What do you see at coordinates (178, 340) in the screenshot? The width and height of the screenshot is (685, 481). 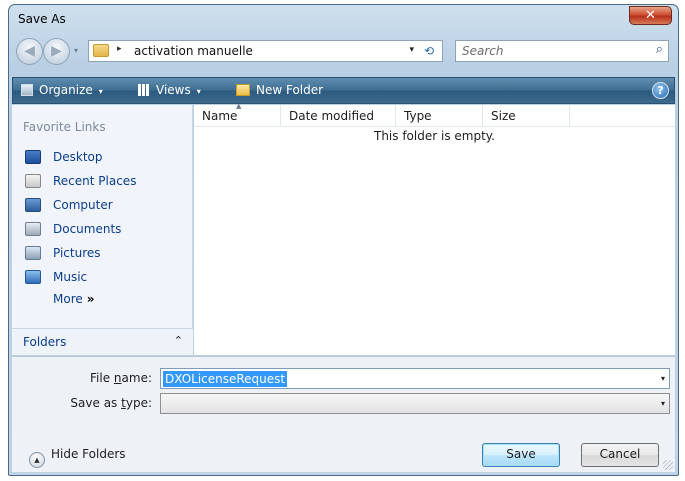 I see `chevron-up-icon: ⌃` at bounding box center [178, 340].